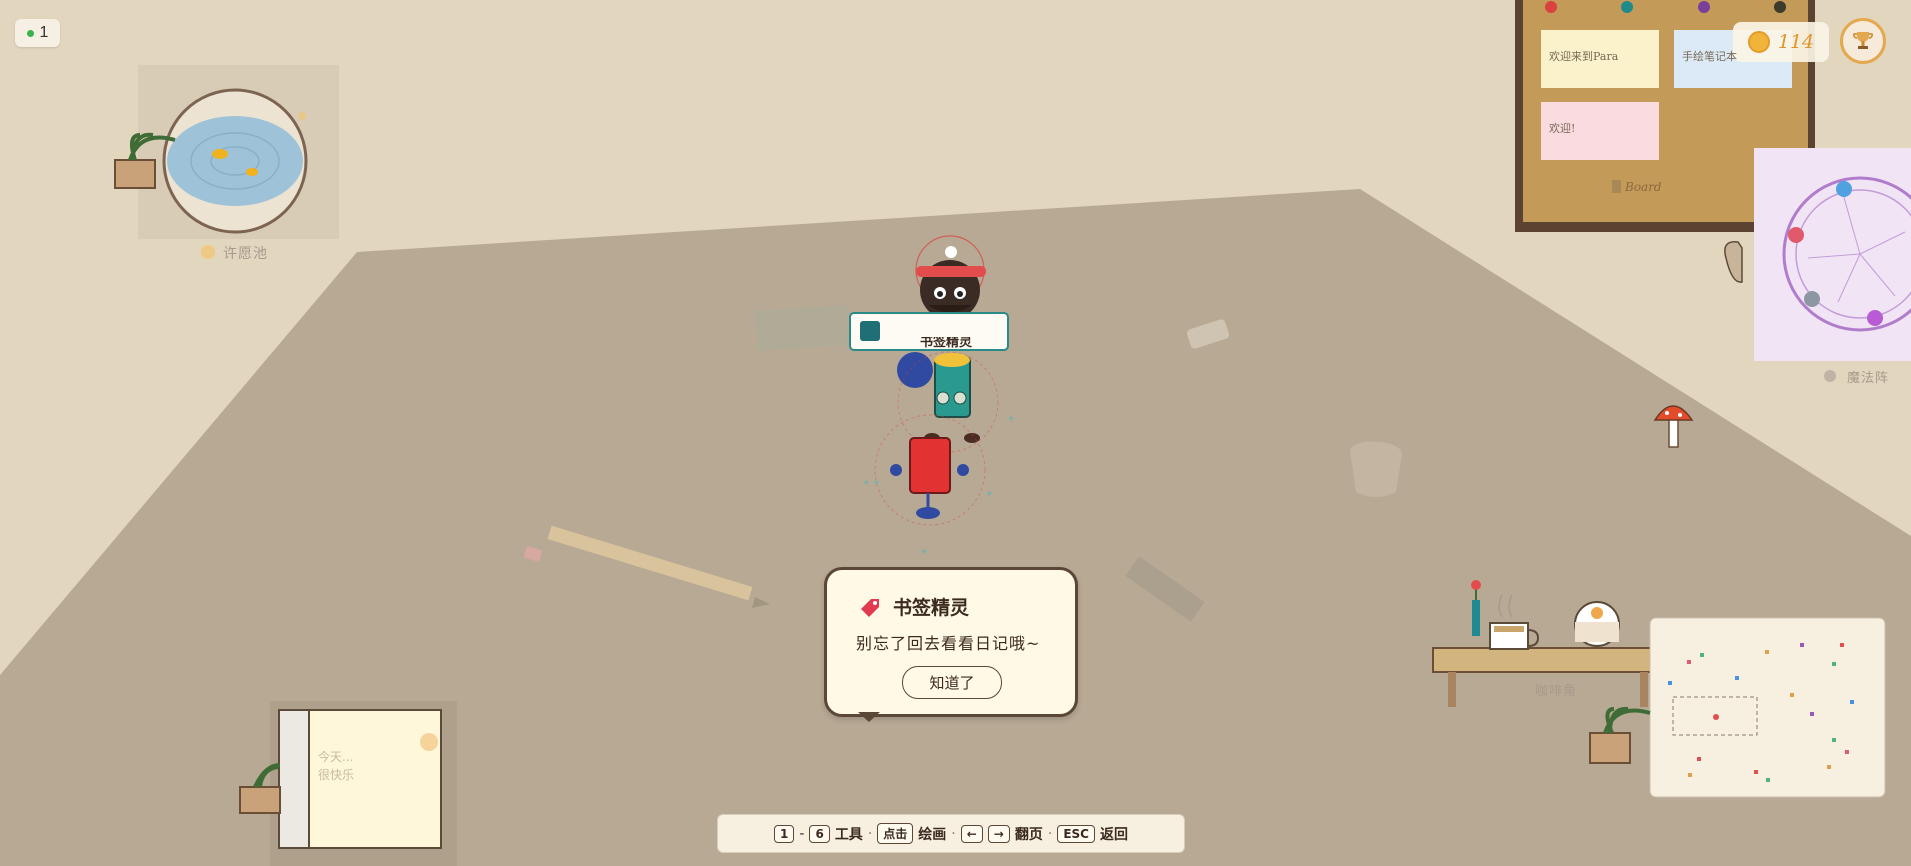 This screenshot has height=866, width=1911. What do you see at coordinates (784, 833) in the screenshot?
I see `key-1: 1` at bounding box center [784, 833].